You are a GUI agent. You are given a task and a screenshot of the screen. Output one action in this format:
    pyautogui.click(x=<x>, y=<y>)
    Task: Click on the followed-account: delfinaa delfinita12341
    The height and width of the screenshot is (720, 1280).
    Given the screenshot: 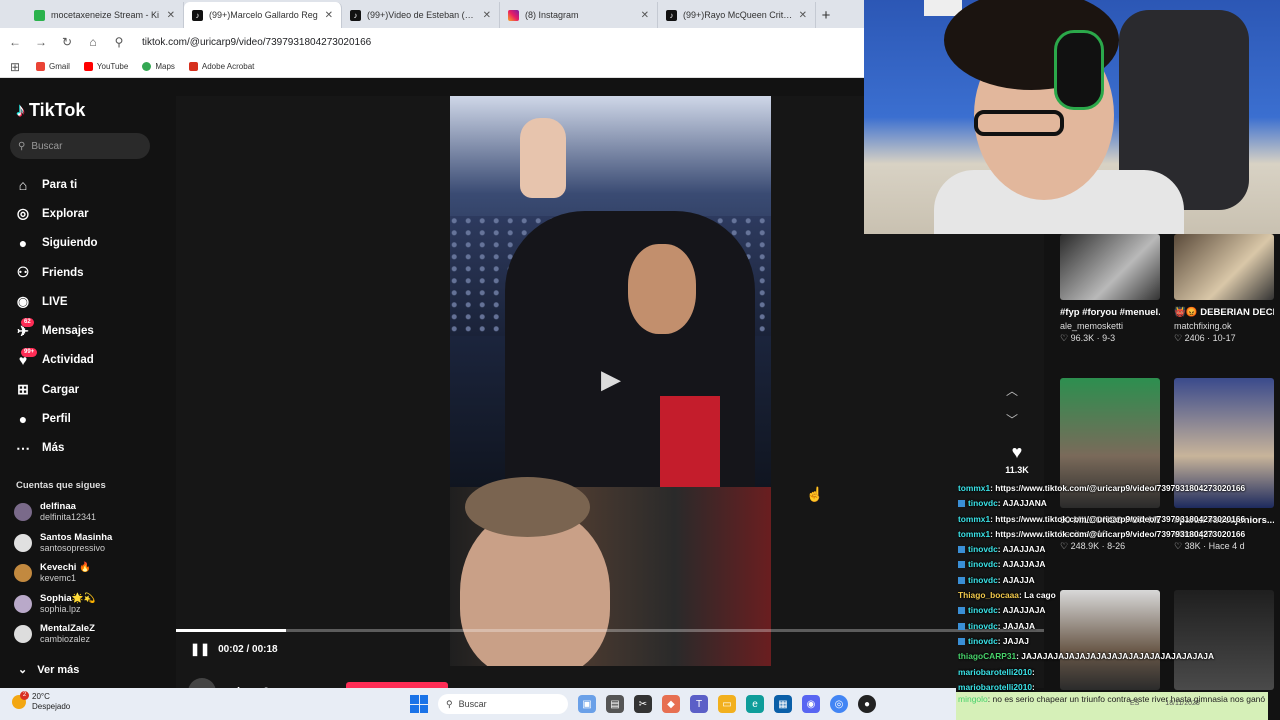 What is the action you would take?
    pyautogui.click(x=89, y=512)
    